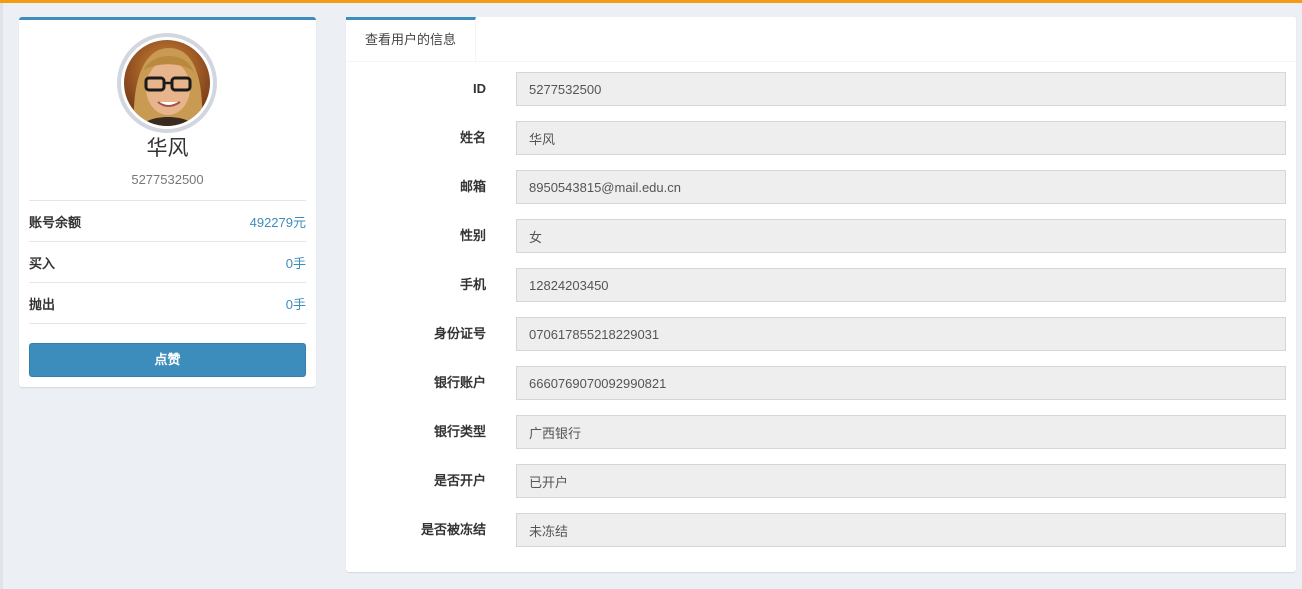 The width and height of the screenshot is (1302, 589). What do you see at coordinates (901, 481) in the screenshot?
I see `account-opened-field` at bounding box center [901, 481].